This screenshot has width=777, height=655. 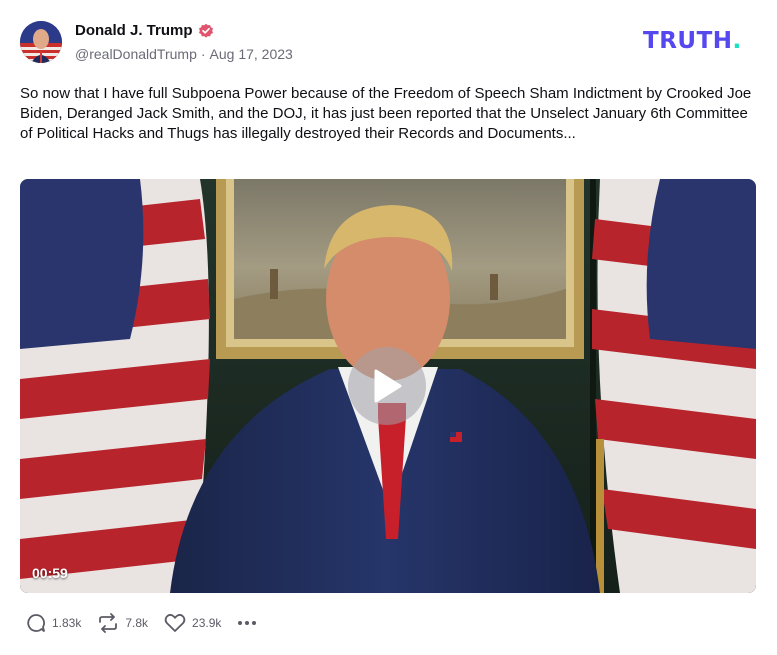 I want to click on play-icon, so click(x=388, y=386).